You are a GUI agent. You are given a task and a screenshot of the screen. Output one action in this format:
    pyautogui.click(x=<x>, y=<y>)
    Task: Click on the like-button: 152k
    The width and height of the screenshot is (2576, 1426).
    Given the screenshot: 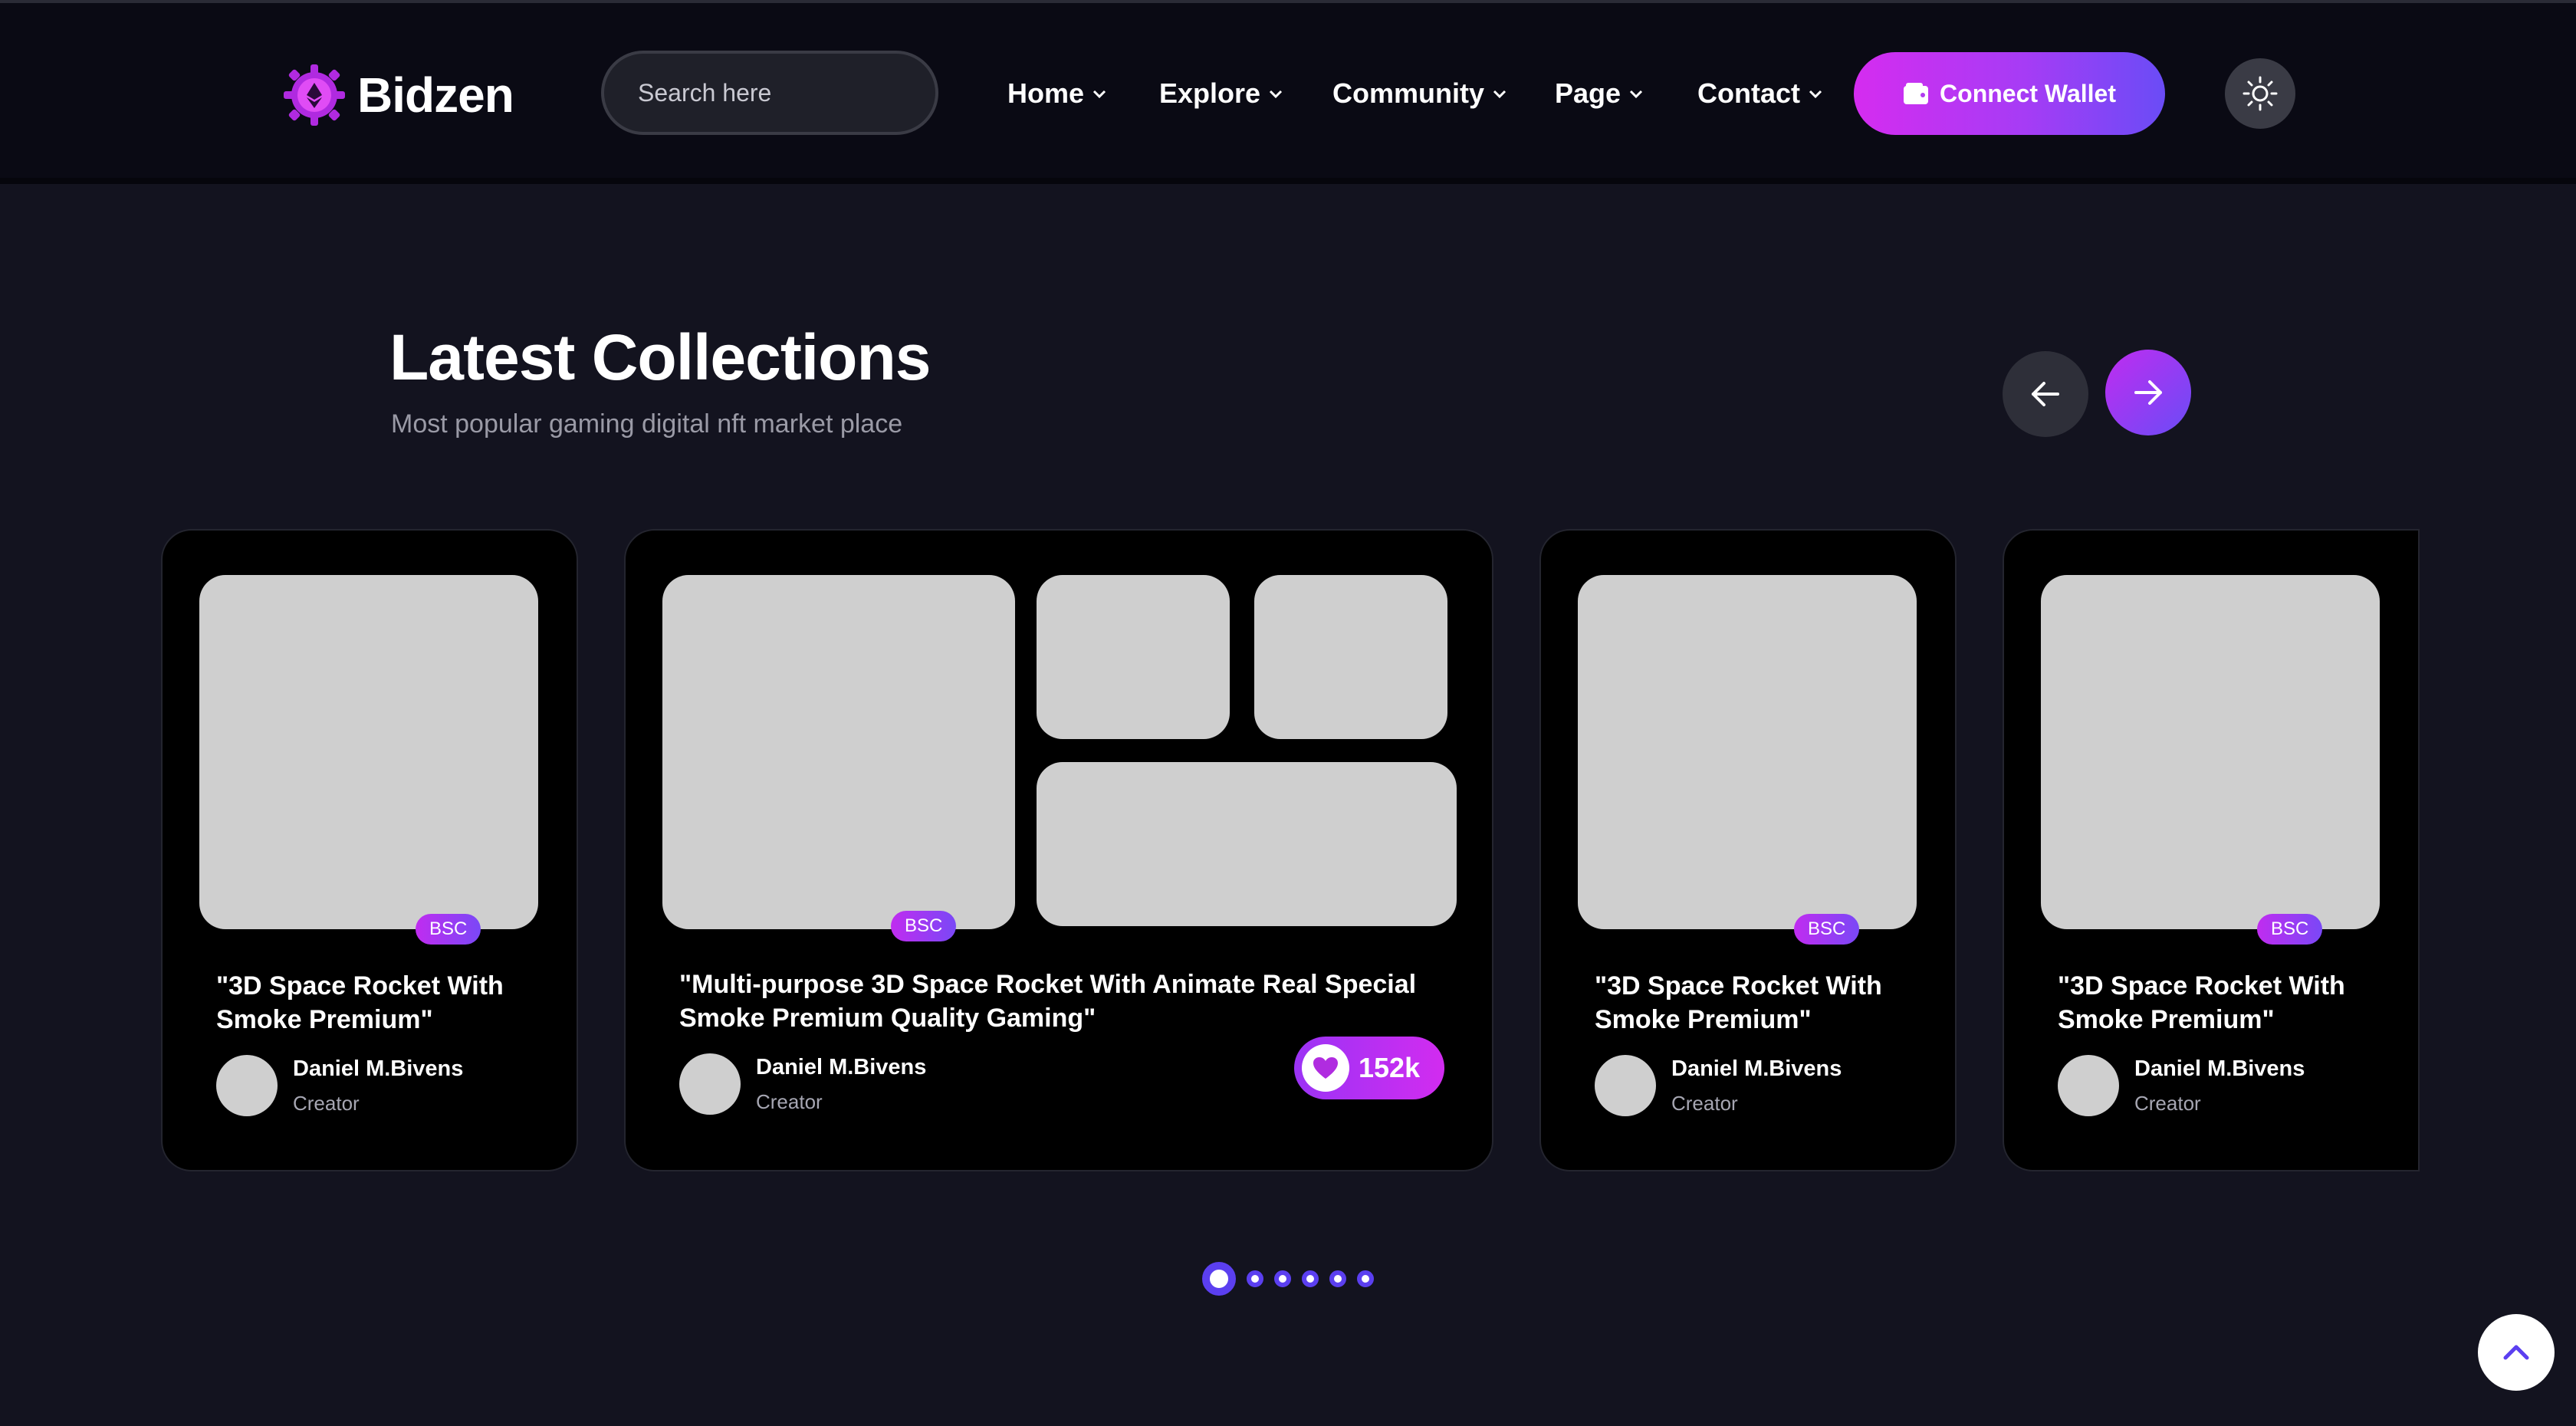 What is the action you would take?
    pyautogui.click(x=1369, y=1068)
    